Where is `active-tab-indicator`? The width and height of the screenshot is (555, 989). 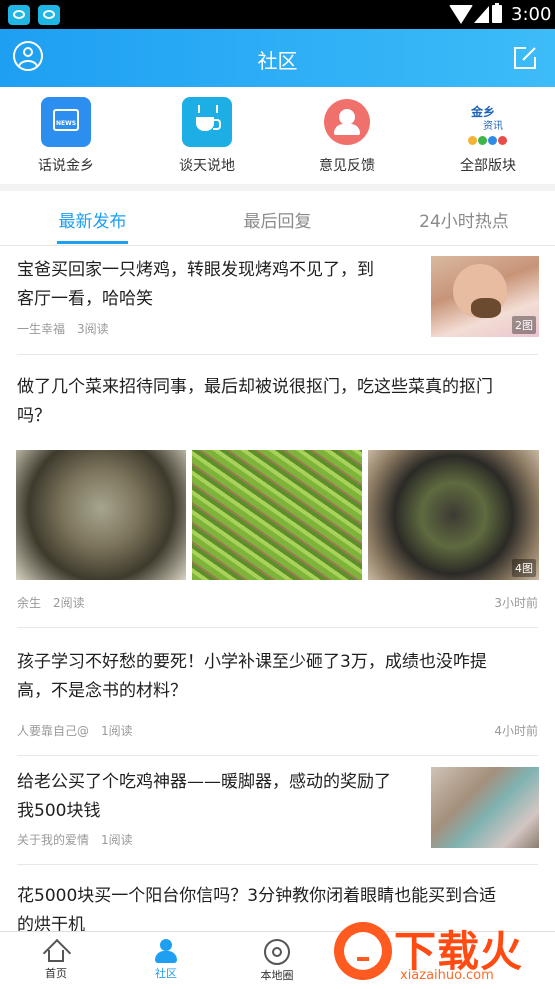 active-tab-indicator is located at coordinates (92, 242).